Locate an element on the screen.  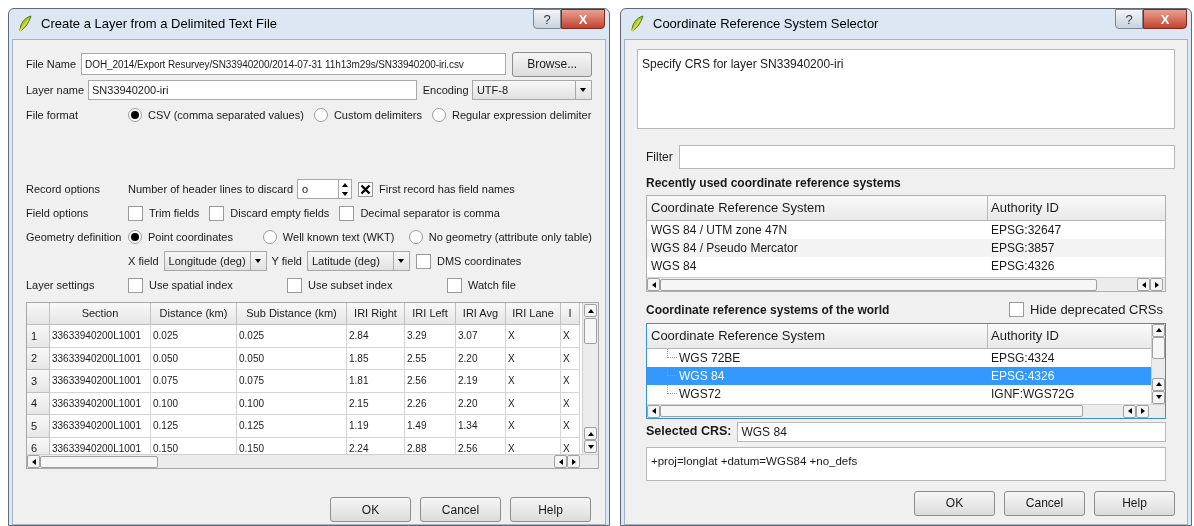
column-header: IRI Lane is located at coordinates (533, 314).